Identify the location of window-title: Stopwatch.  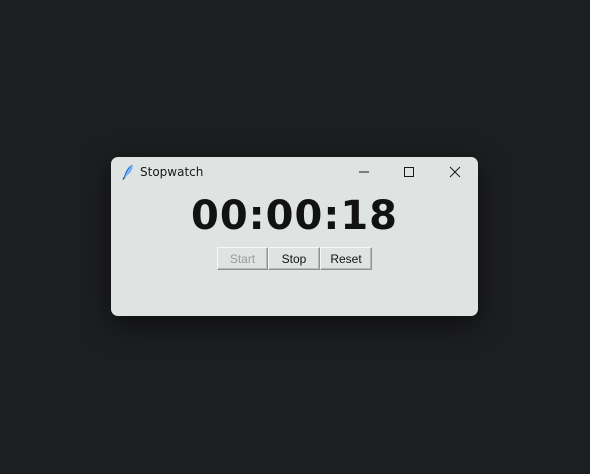
(172, 172).